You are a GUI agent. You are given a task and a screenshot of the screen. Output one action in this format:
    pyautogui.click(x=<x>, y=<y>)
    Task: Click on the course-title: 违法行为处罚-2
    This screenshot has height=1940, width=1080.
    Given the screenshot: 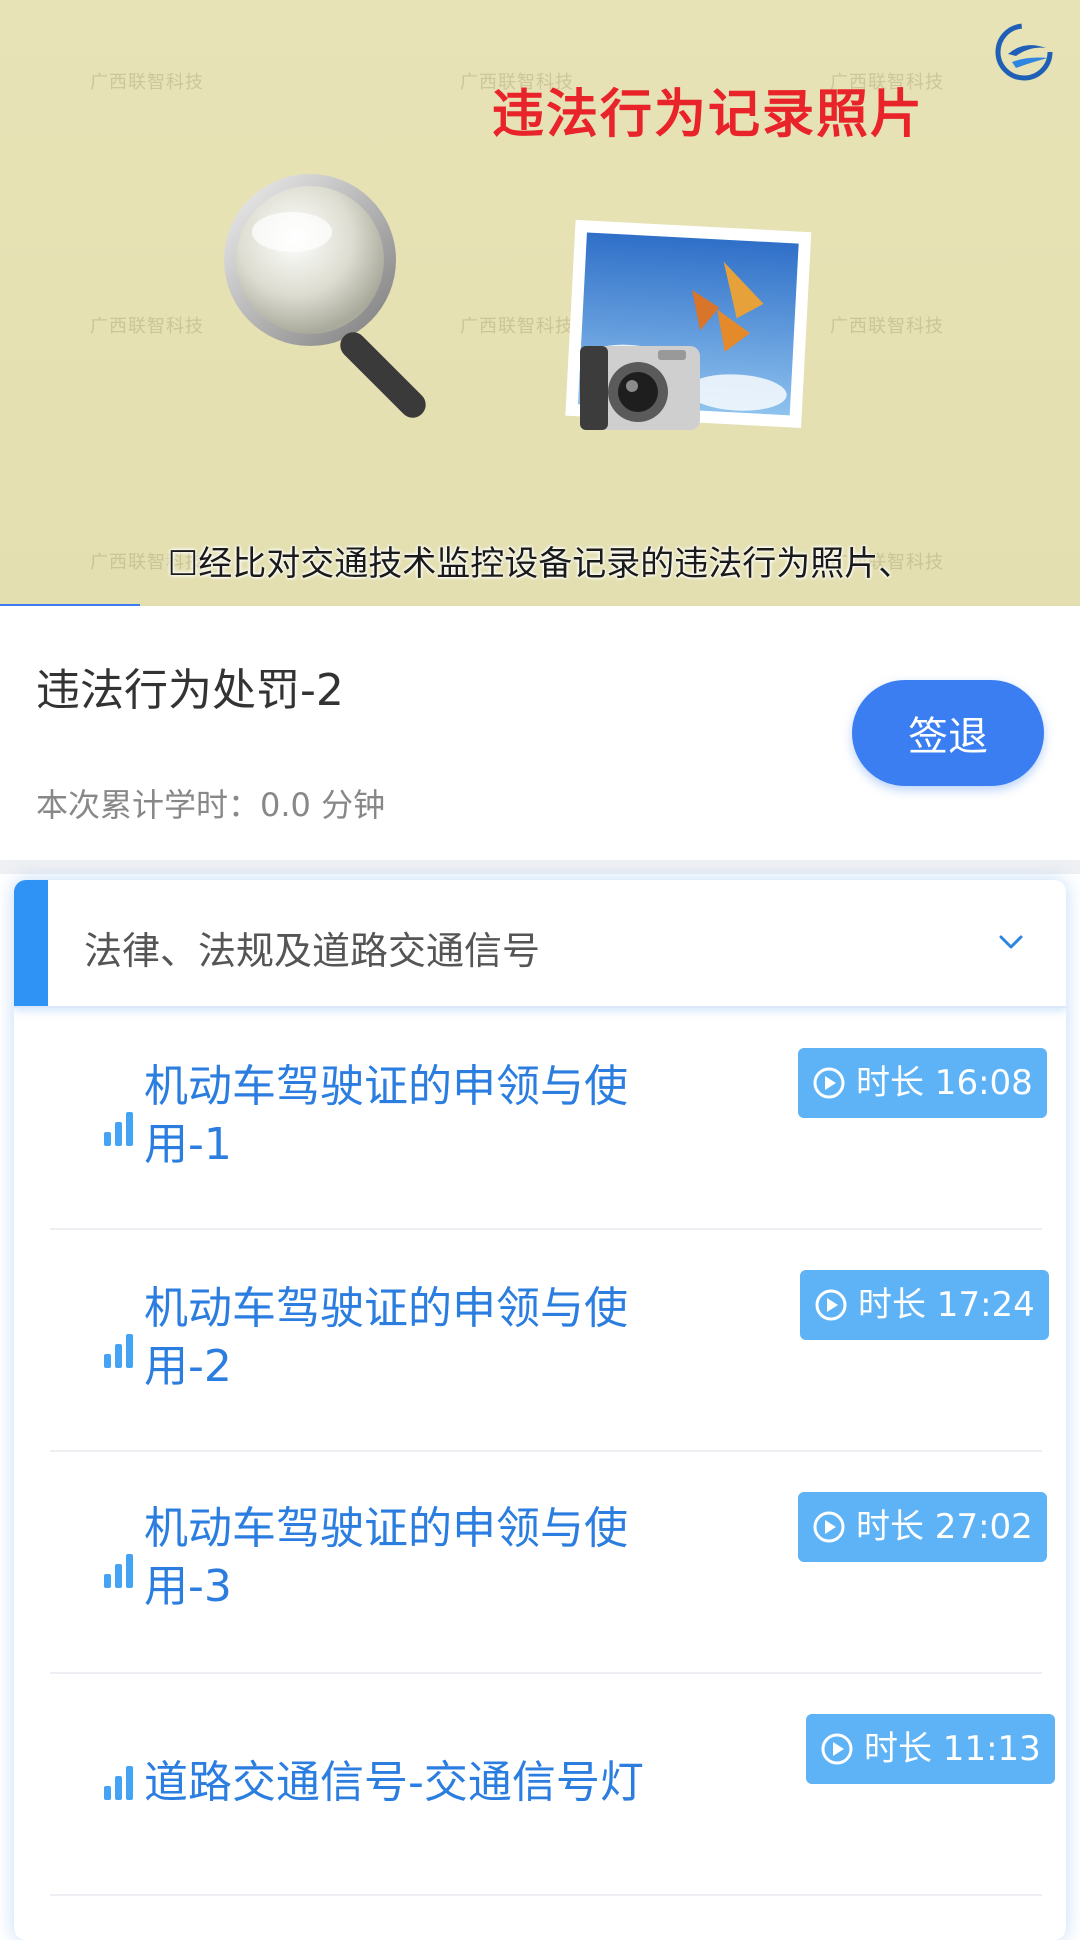 What is the action you would take?
    pyautogui.click(x=190, y=690)
    